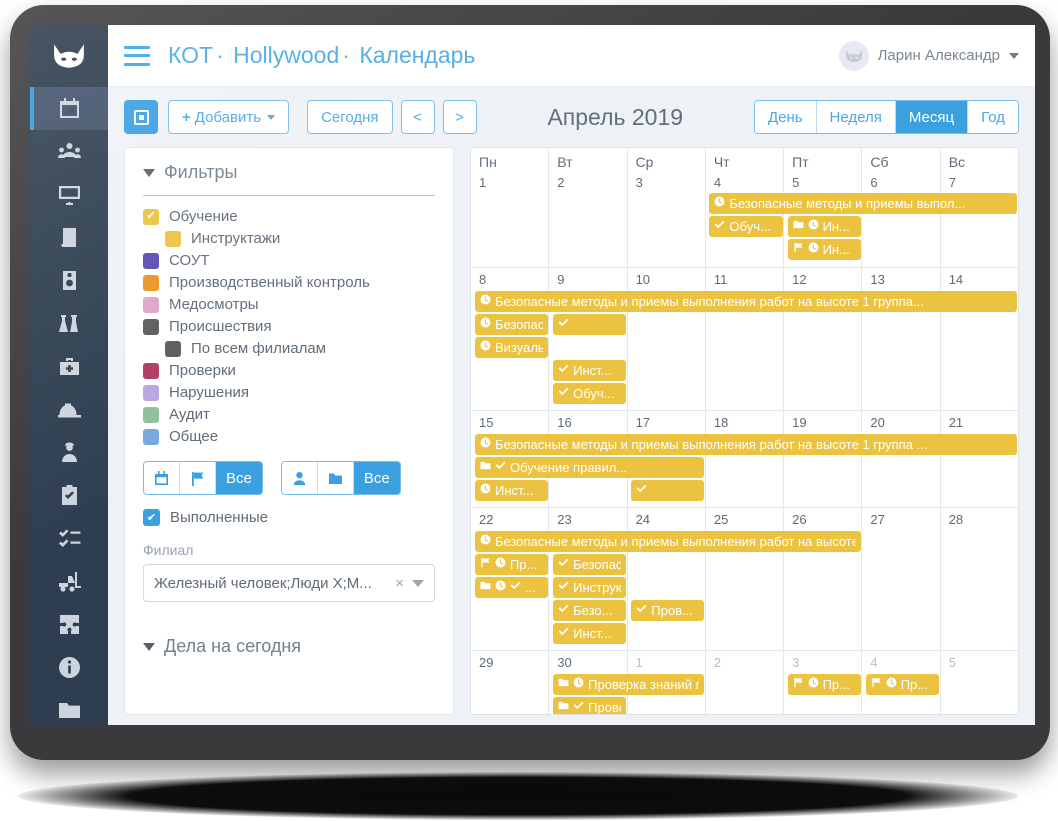 The width and height of the screenshot is (1058, 821). I want to click on filter-row: СОУТ, so click(289, 260).